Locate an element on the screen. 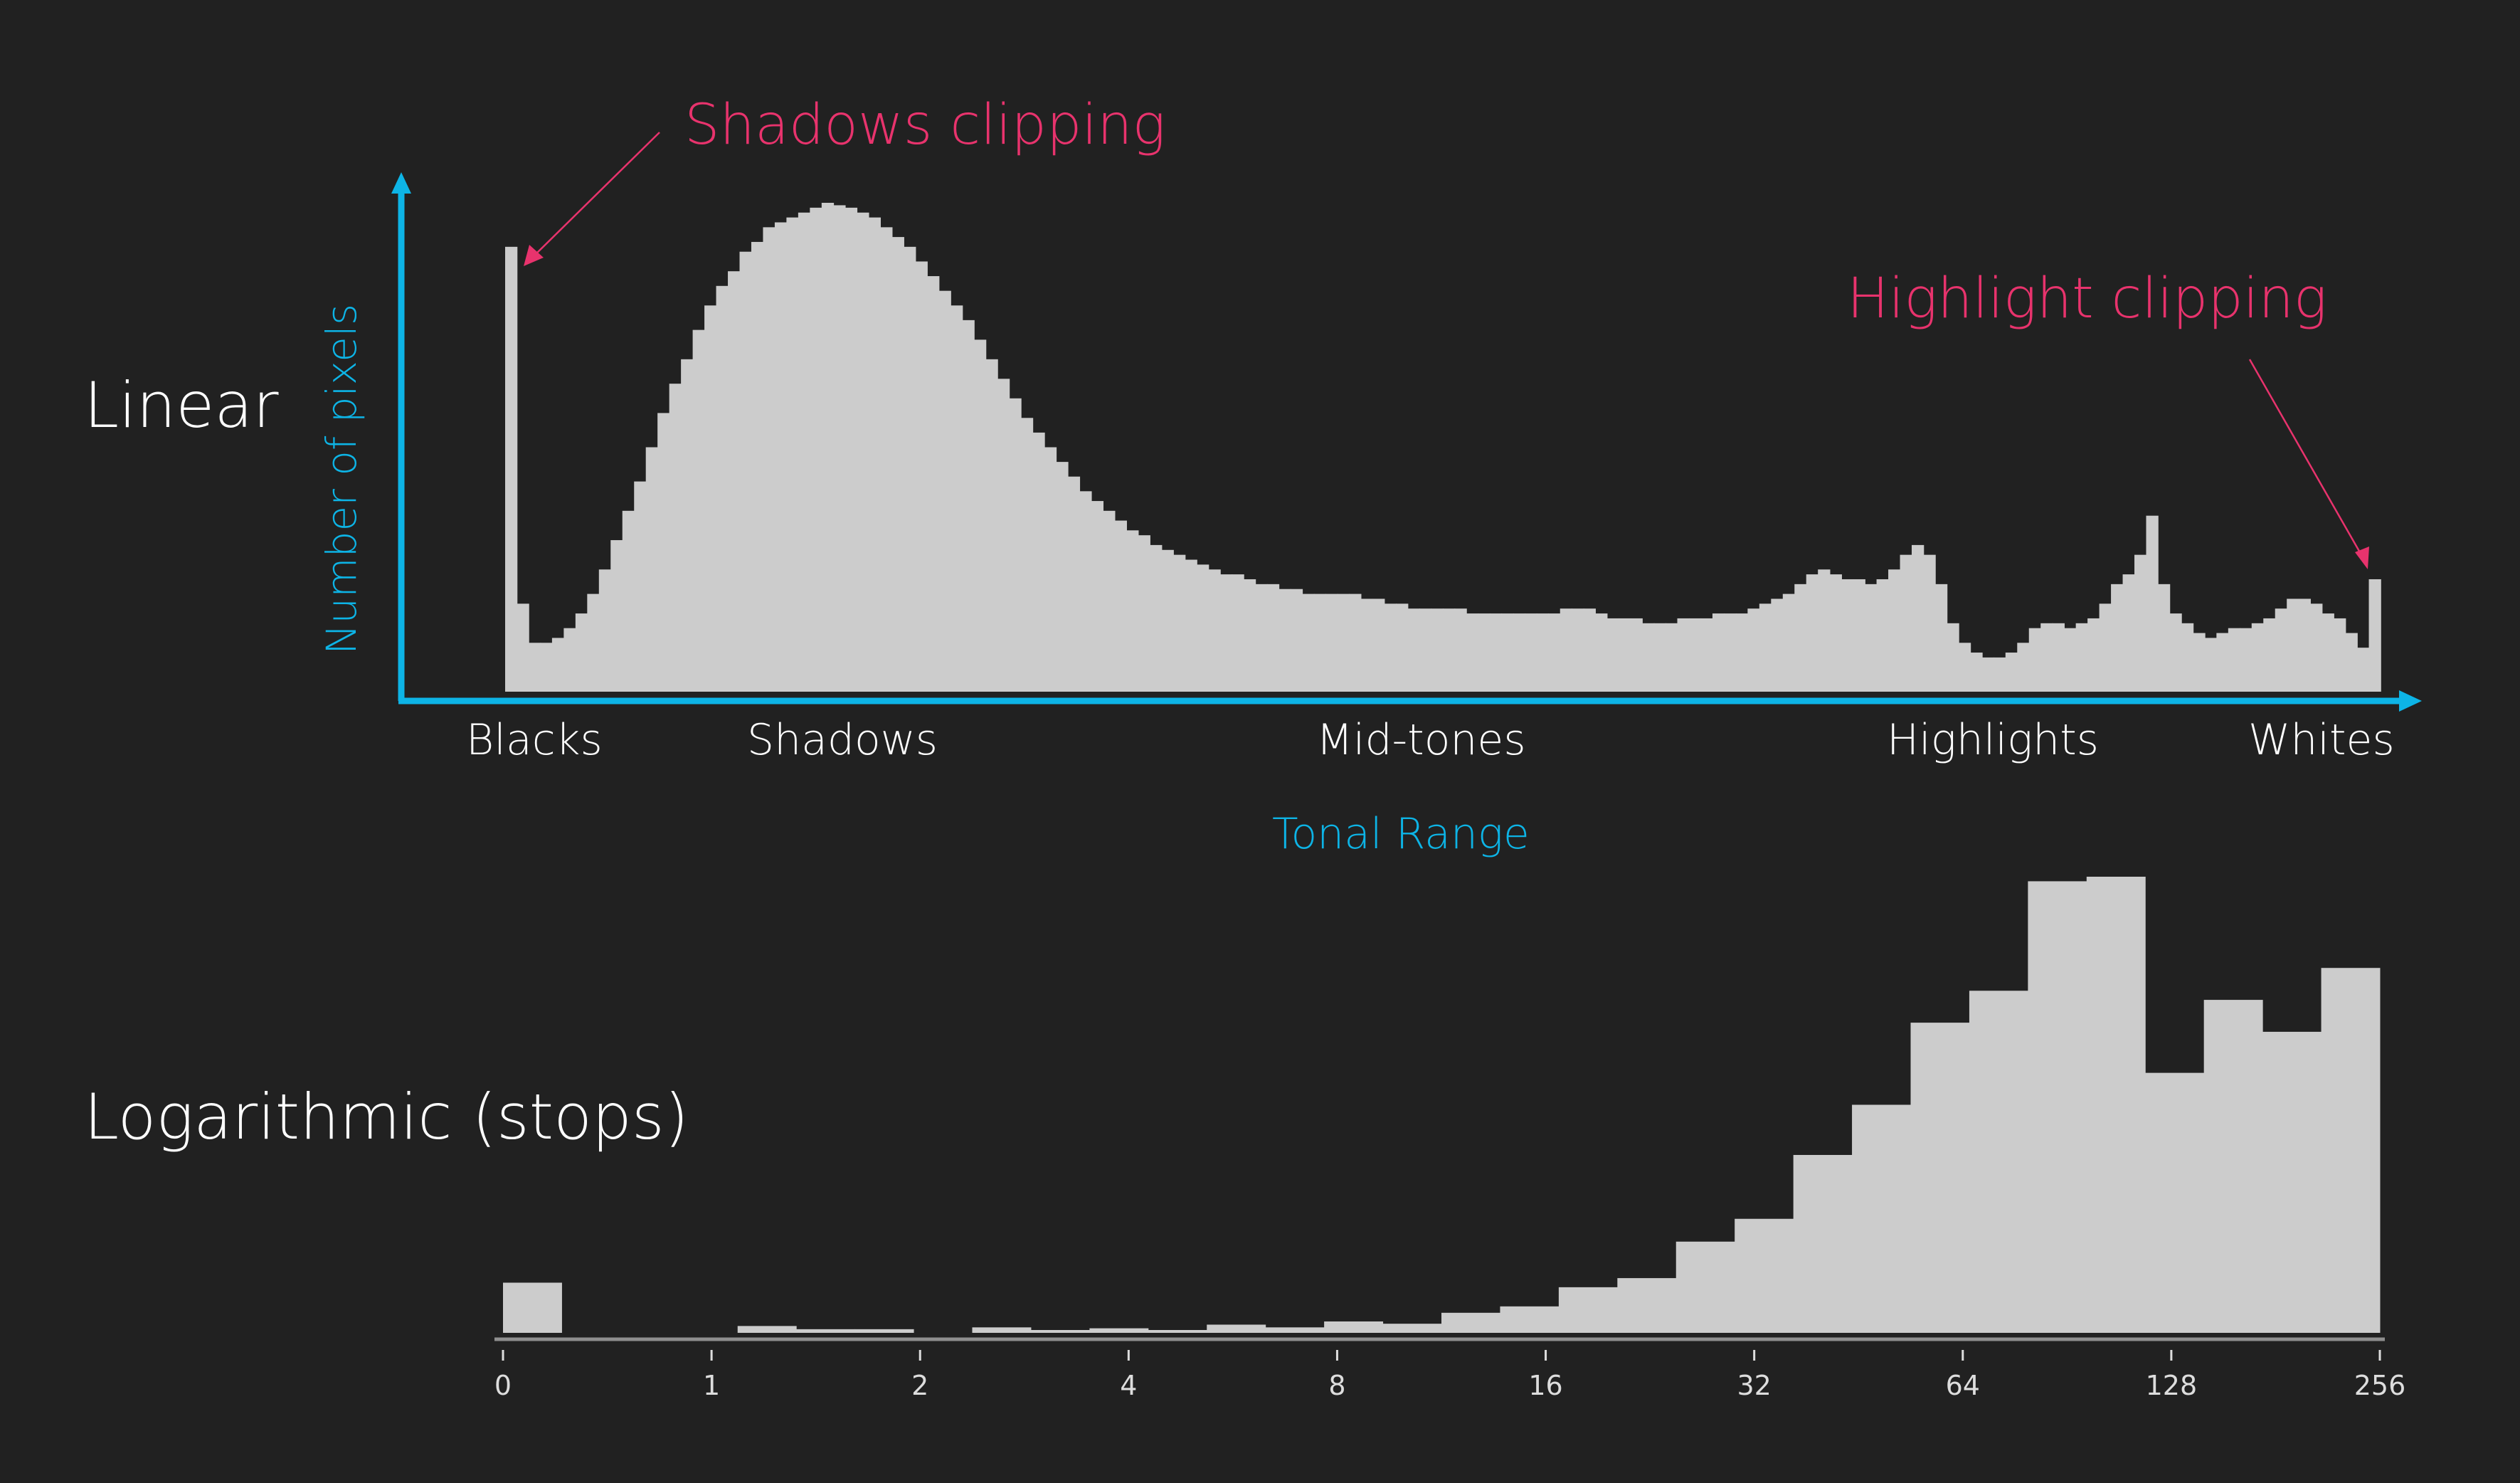 The image size is (2520, 1483). y-axis-label: Number of pixels is located at coordinates (341, 479).